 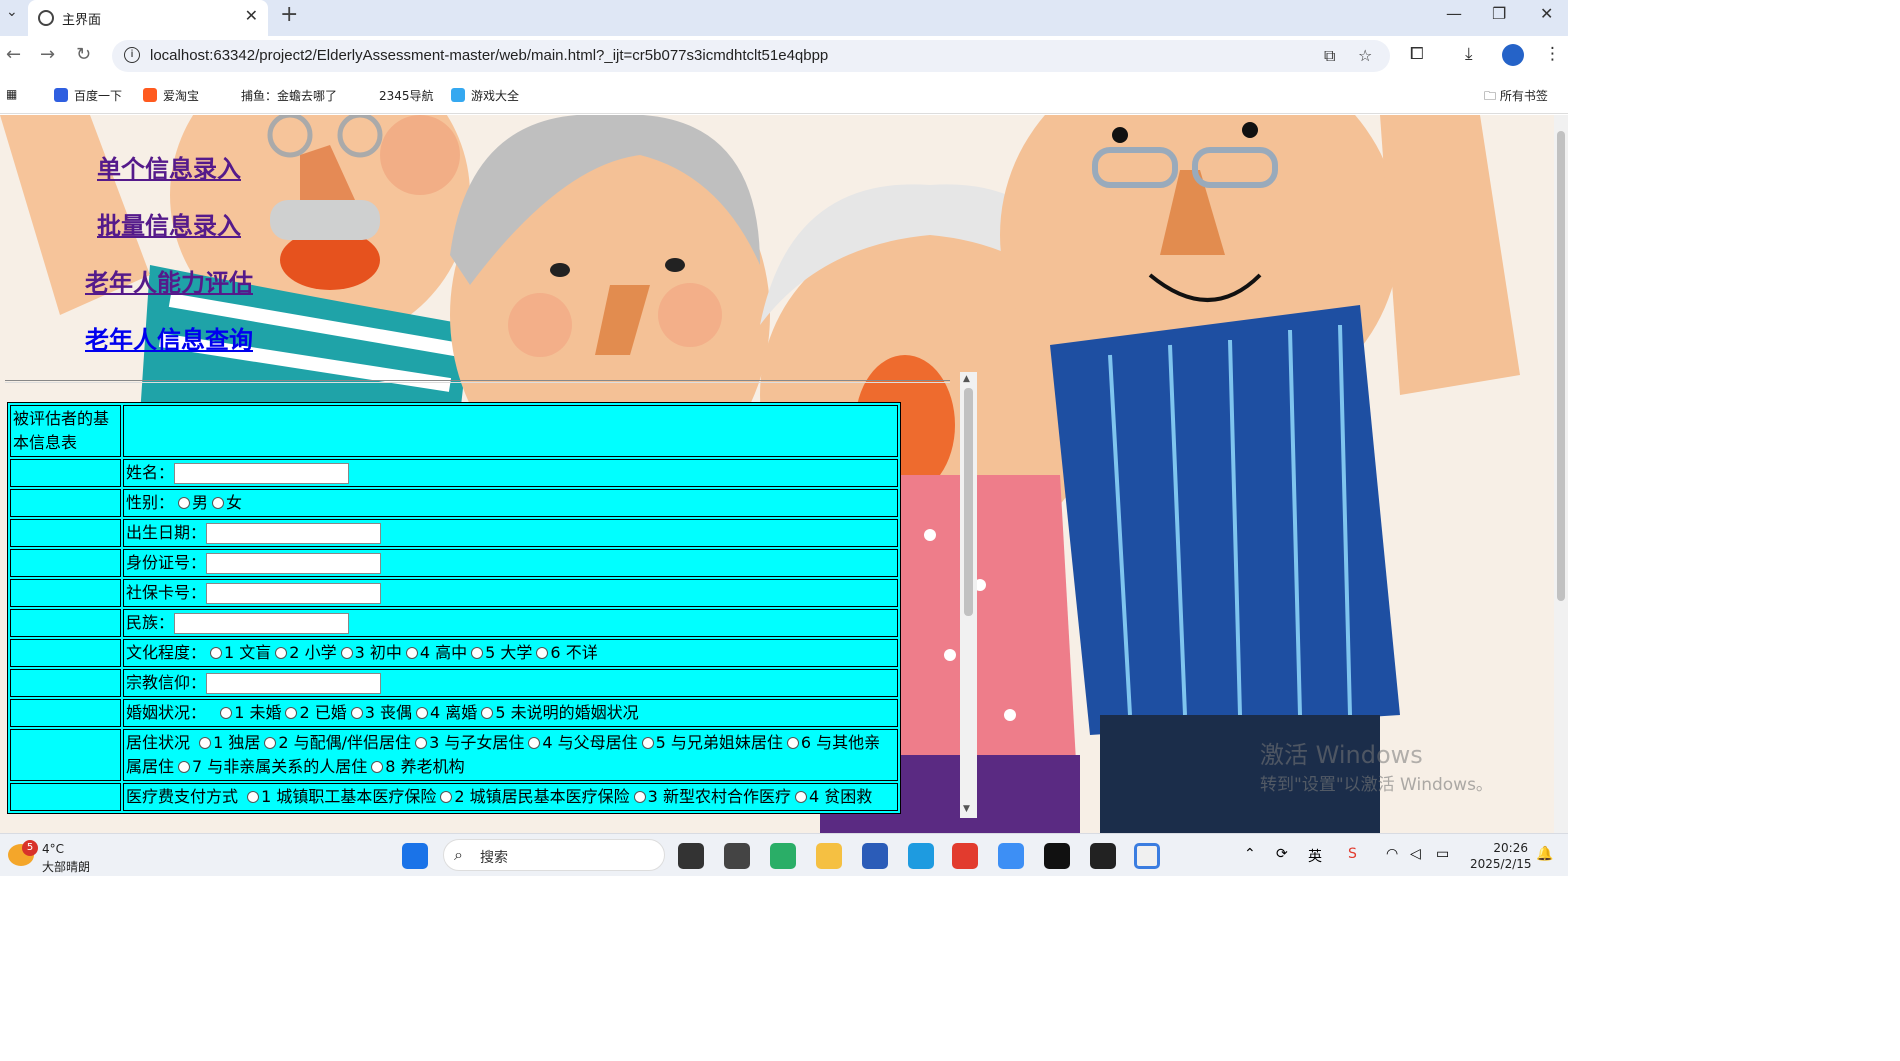 I want to click on birth-input, so click(x=294, y=533).